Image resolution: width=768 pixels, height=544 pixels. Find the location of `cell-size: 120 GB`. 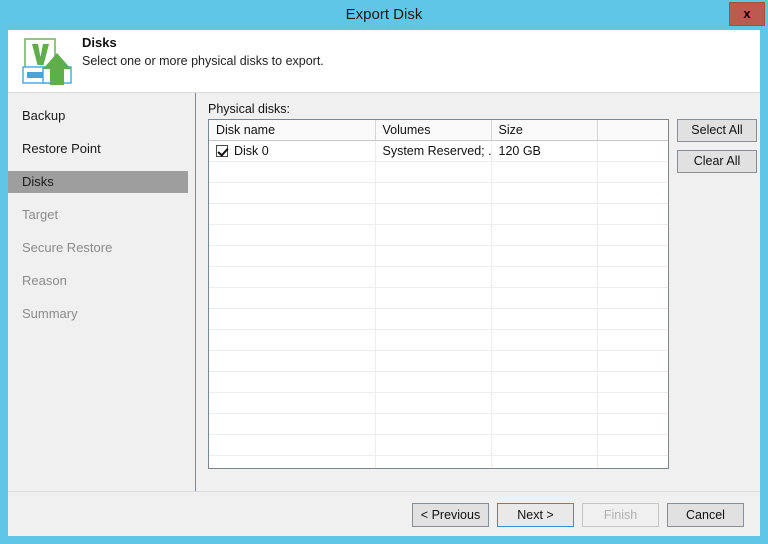

cell-size: 120 GB is located at coordinates (544, 151).